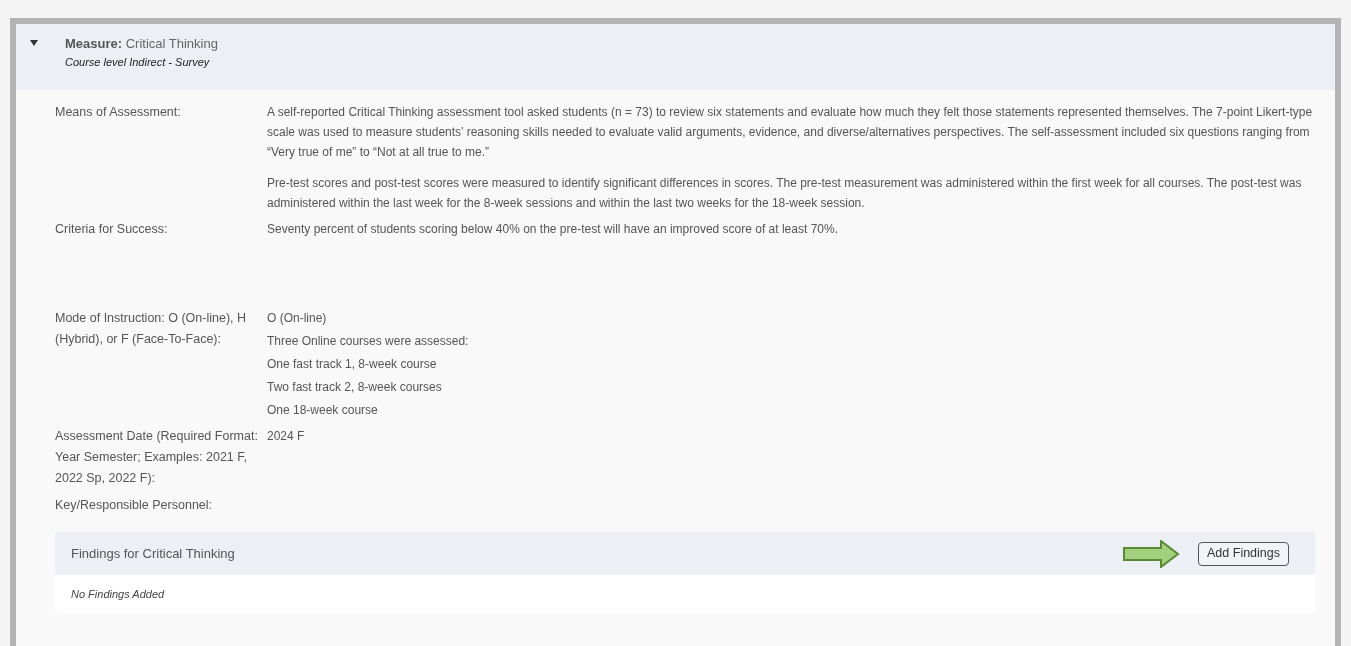  Describe the element at coordinates (138, 62) in the screenshot. I see `measure-type: Course level Indirect - Survey` at that location.